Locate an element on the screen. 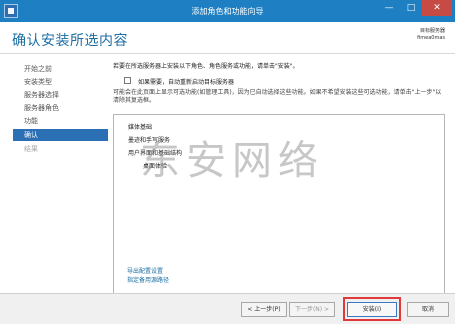 This screenshot has width=455, height=324. step-server-selection: 服务器选择 is located at coordinates (63, 95).